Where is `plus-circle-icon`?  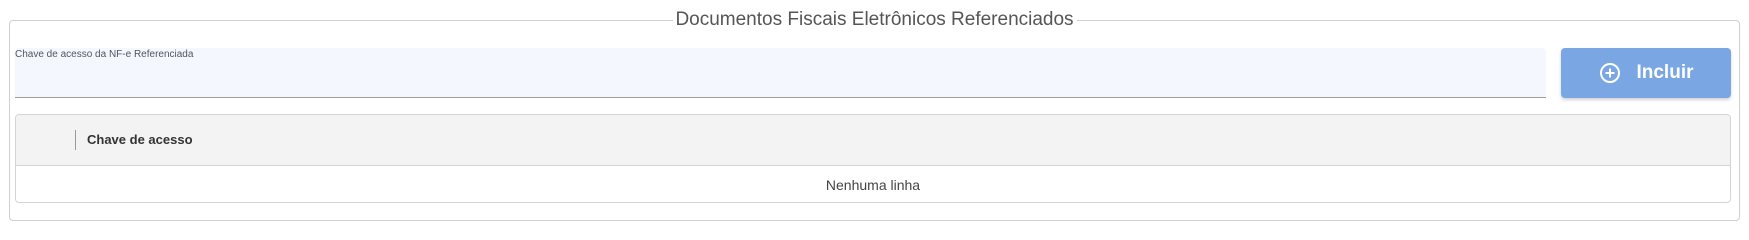 plus-circle-icon is located at coordinates (1610, 73).